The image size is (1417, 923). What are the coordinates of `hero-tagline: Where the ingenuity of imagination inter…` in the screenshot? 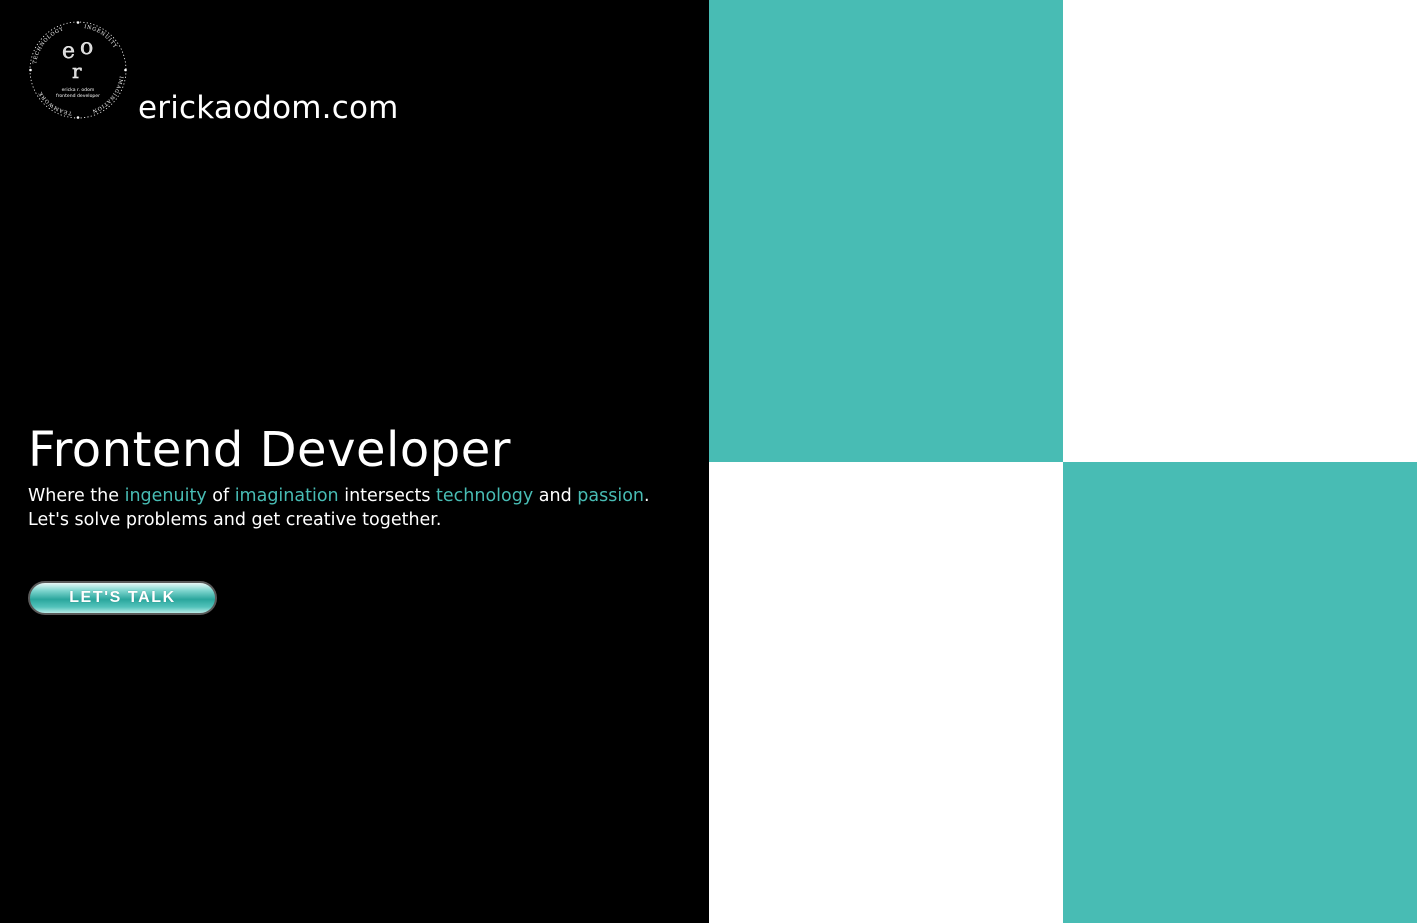 It's located at (358, 508).